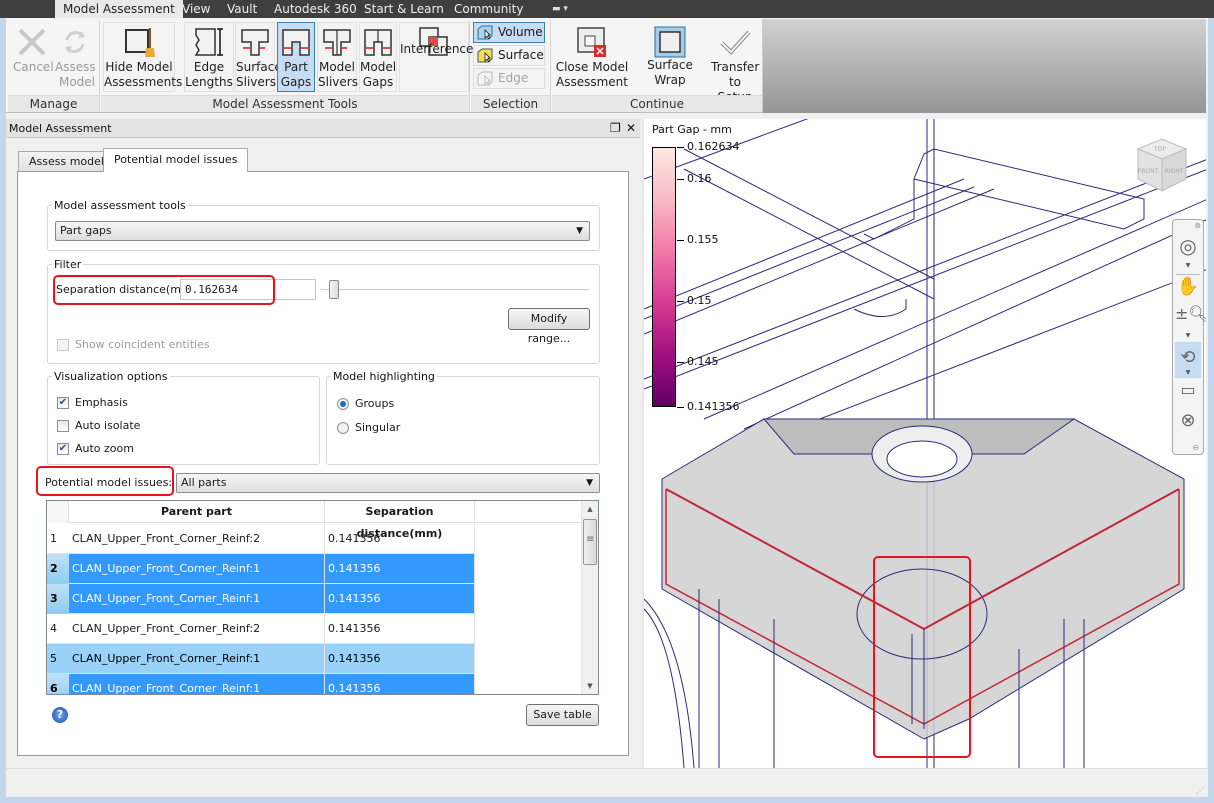 This screenshot has height=803, width=1214. I want to click on viewcube: TOP FRONT RIGHT, so click(1162, 165).